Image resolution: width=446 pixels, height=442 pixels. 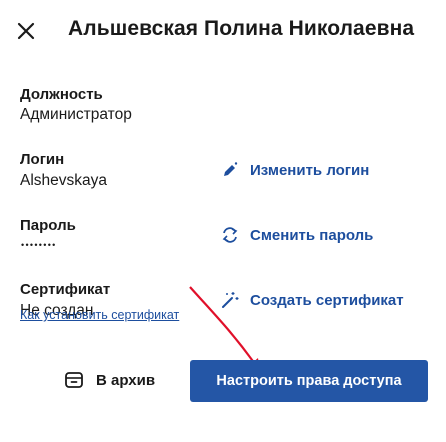 I want to click on position-label: Должность, so click(x=61, y=94).